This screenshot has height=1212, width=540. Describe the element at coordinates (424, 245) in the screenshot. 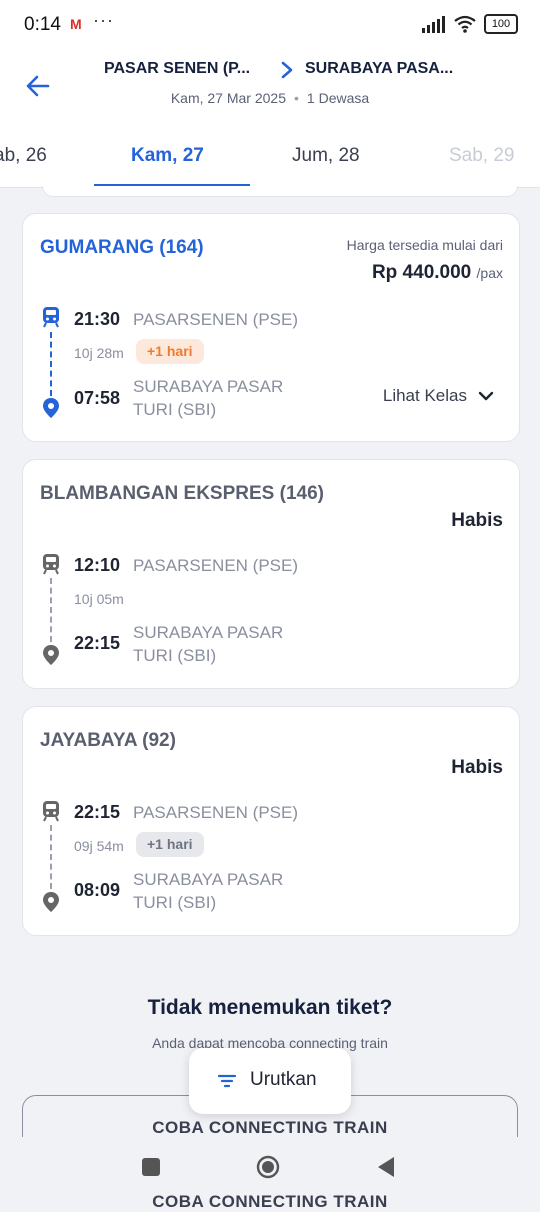

I see `price-note: Harga tersedia mulai dari` at that location.